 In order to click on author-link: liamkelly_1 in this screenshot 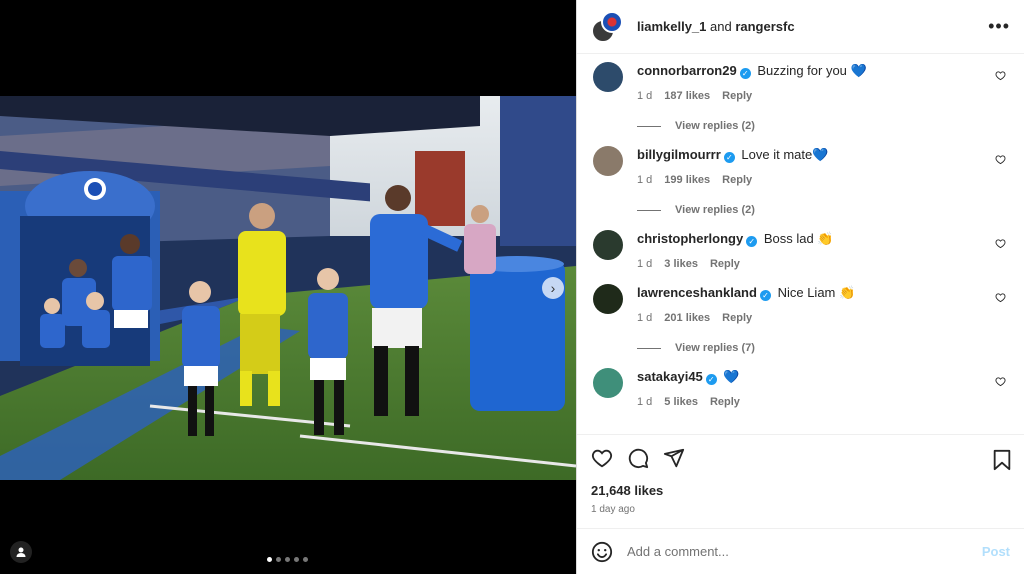, I will do `click(671, 26)`.